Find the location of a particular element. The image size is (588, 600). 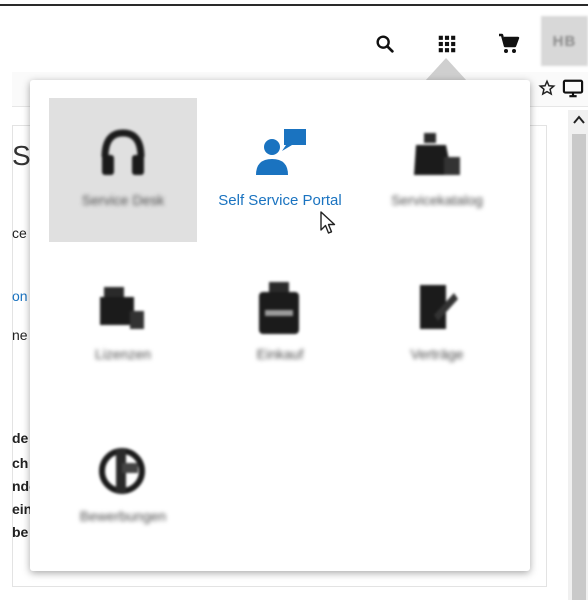

app-label: Servicekatalog is located at coordinates (437, 200).